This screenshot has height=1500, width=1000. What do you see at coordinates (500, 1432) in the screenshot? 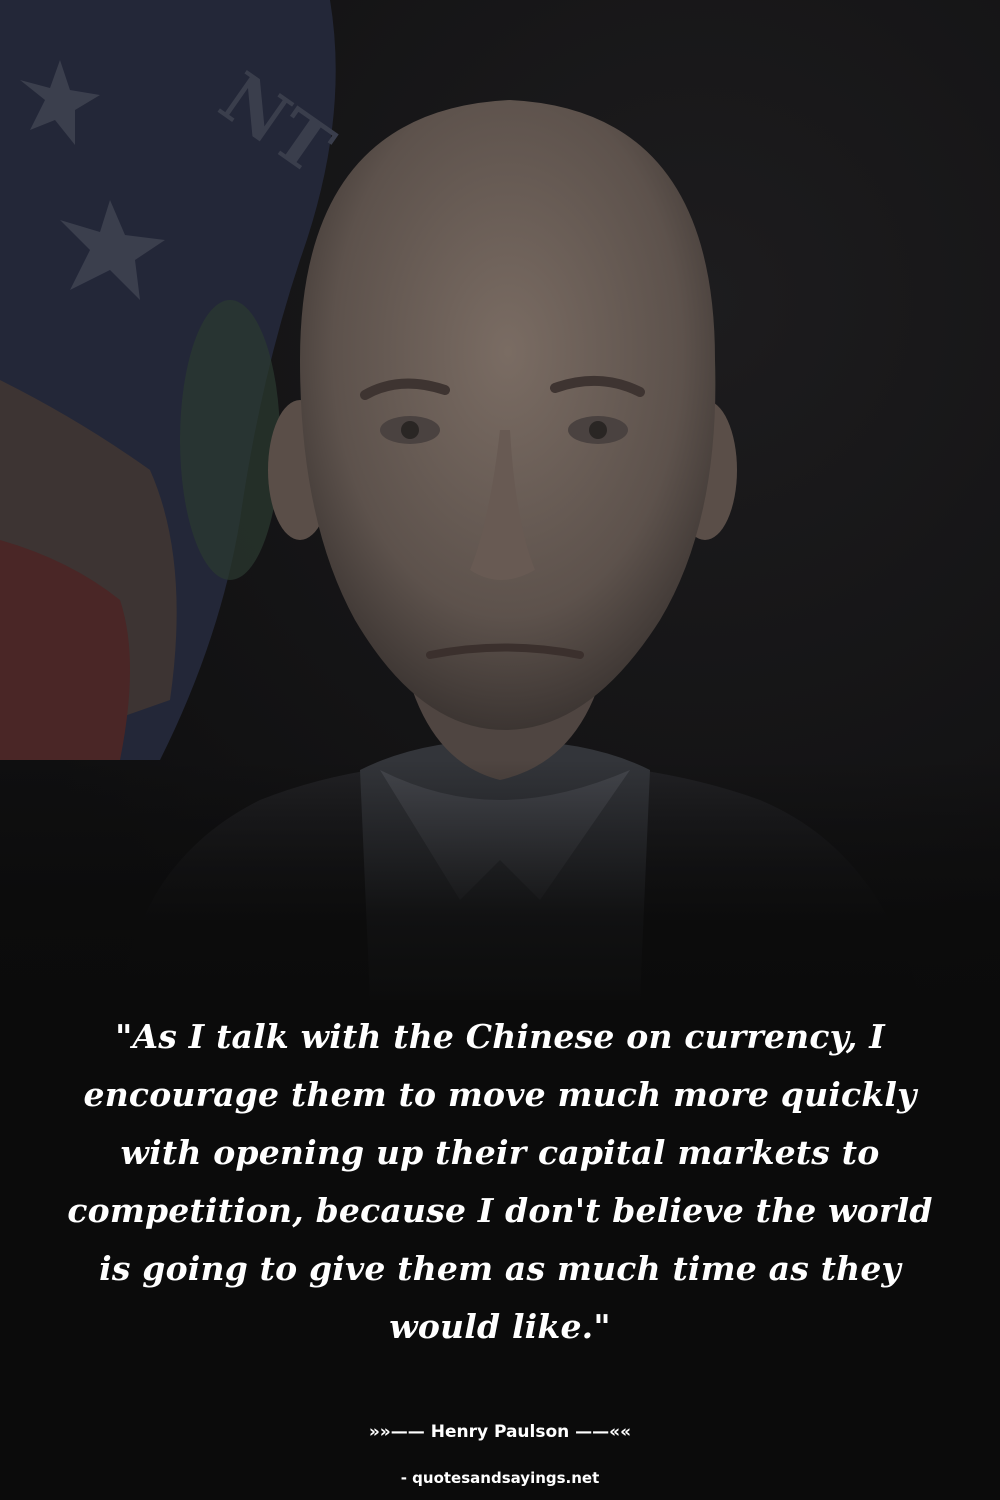
I see `author-attribution: »»—— Henry Paulson ——««` at bounding box center [500, 1432].